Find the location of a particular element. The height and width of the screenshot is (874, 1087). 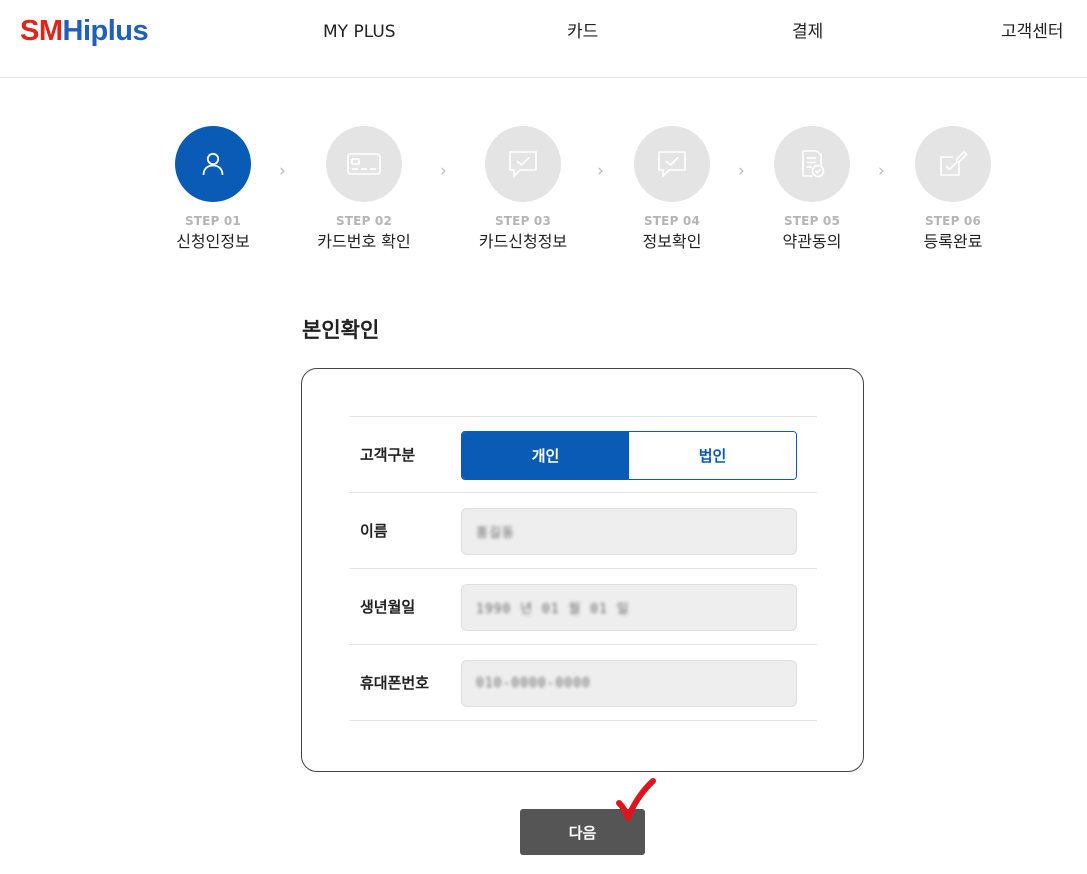

step-5-number: STEP 05 is located at coordinates (812, 221).